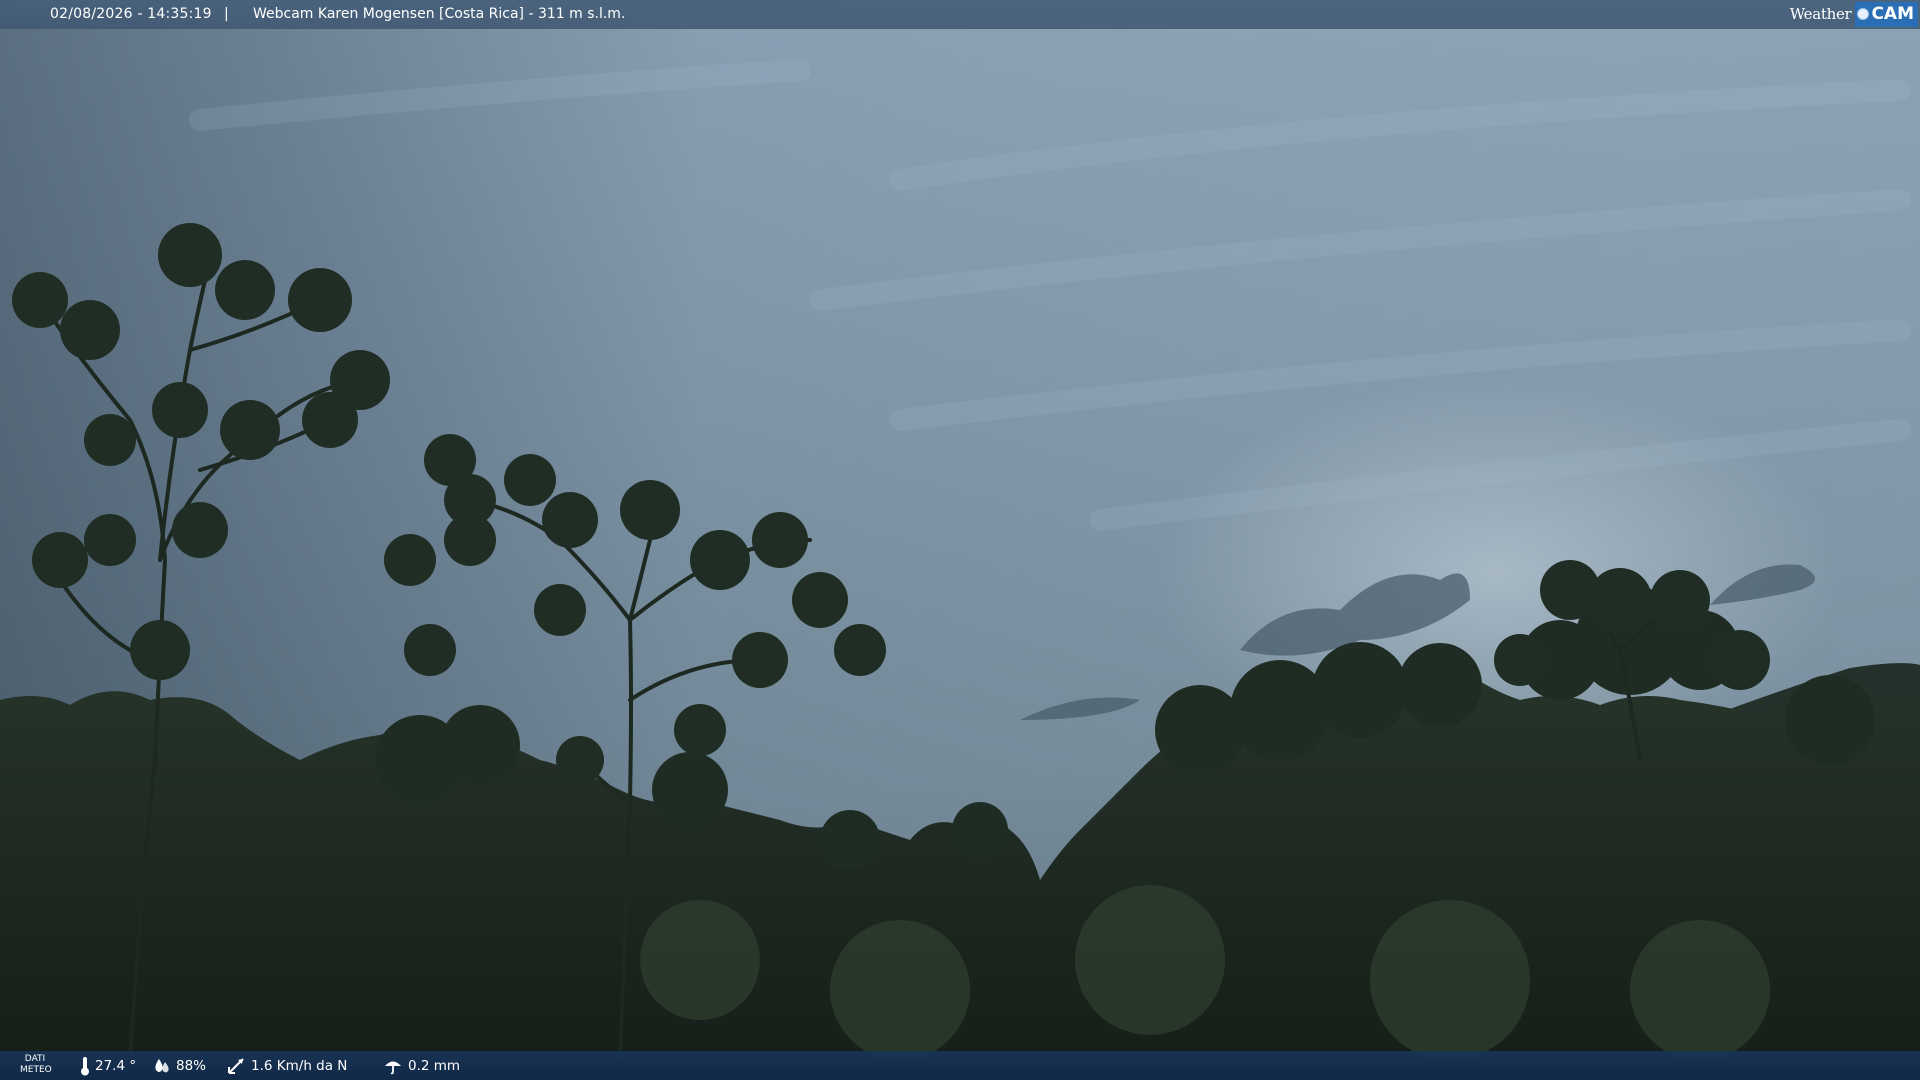 This screenshot has width=1920, height=1080. Describe the element at coordinates (162, 1065) in the screenshot. I see `humidity-drops-icon` at that location.